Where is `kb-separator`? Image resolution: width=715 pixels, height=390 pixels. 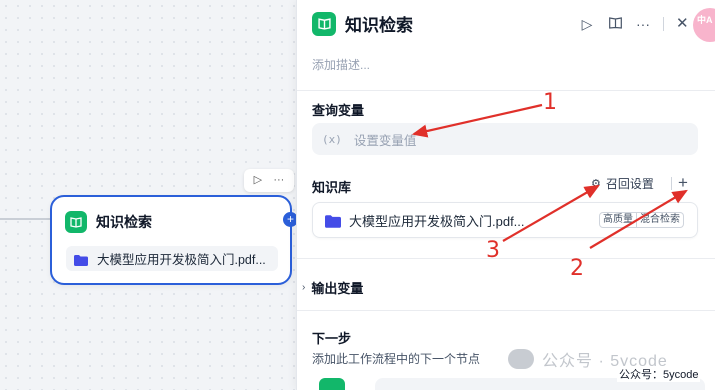 kb-separator is located at coordinates (671, 183).